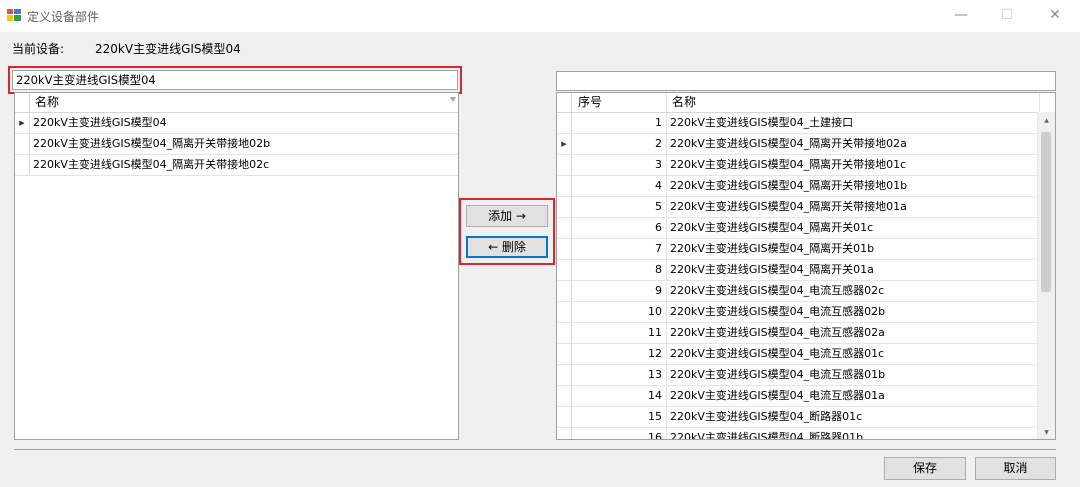 This screenshot has width=1080, height=487. What do you see at coordinates (766, 416) in the screenshot?
I see `row-name: 220kV主变进线GIS模型04_断路器01c` at bounding box center [766, 416].